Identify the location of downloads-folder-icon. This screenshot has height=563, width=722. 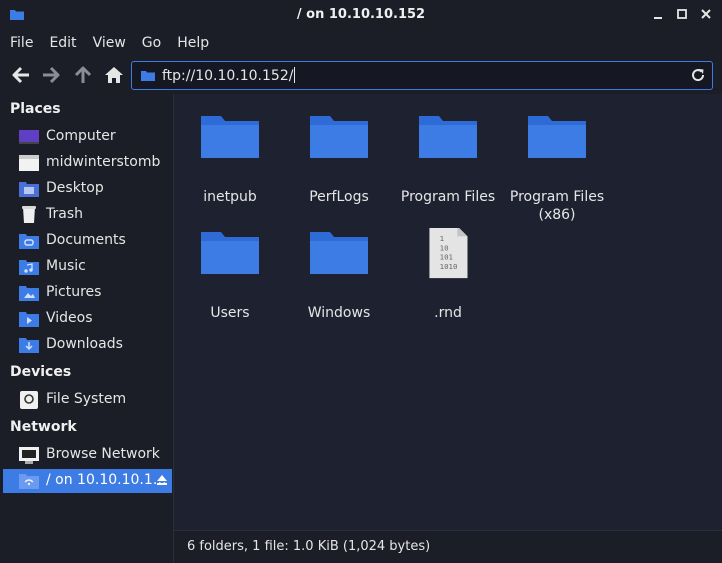
(29, 345).